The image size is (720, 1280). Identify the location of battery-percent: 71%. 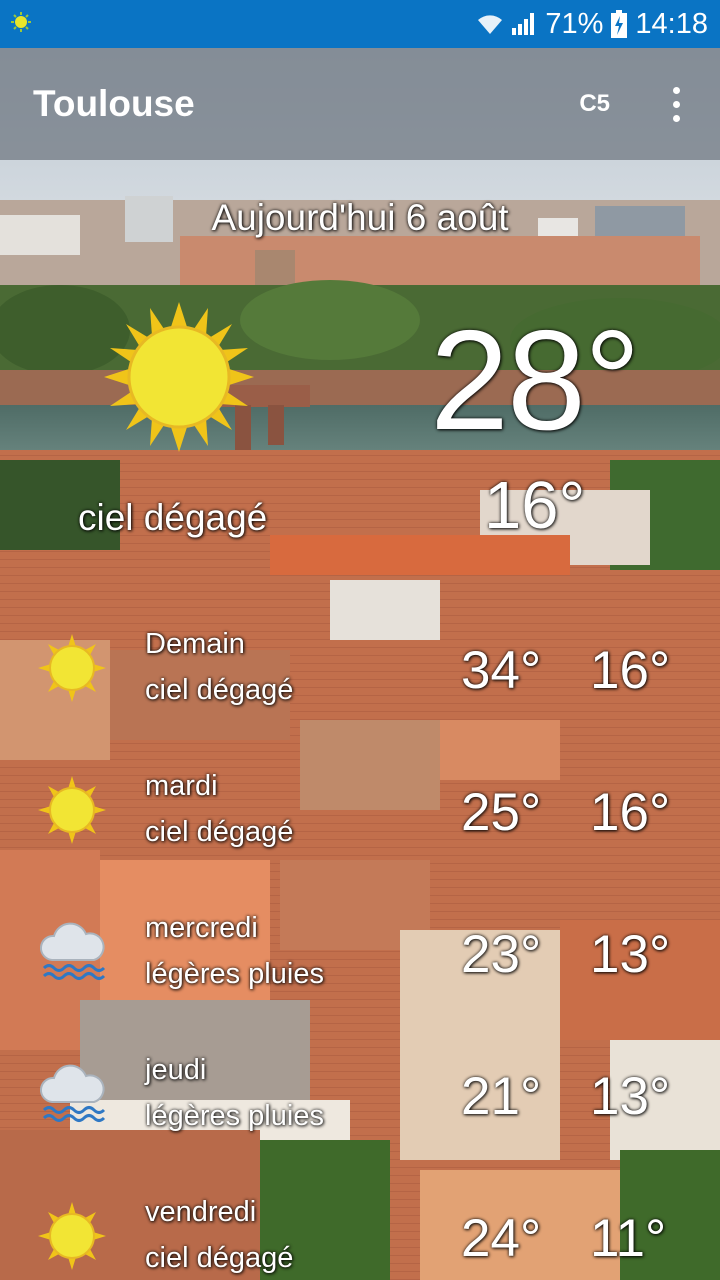
(574, 23).